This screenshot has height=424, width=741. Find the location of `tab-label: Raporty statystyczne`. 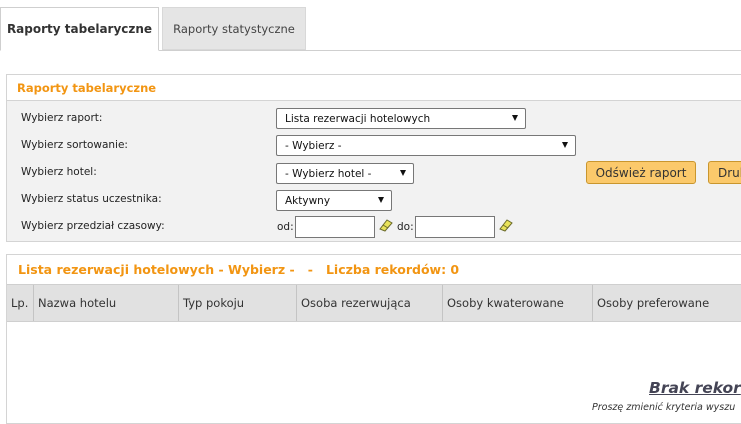

tab-label: Raporty statystyczne is located at coordinates (234, 28).